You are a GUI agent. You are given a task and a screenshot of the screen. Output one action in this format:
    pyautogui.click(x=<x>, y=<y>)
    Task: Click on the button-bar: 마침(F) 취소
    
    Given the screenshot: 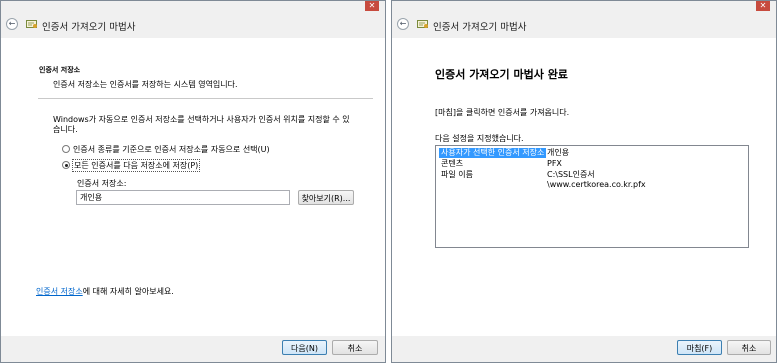 What is the action you would take?
    pyautogui.click(x=584, y=349)
    